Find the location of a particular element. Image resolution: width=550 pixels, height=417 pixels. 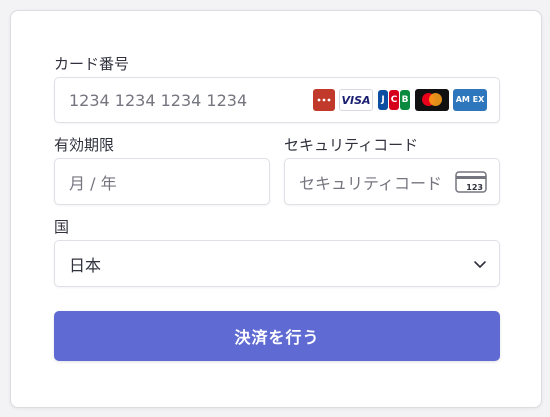

card-brand-icons: VISA J C B AM EX is located at coordinates (400, 100).